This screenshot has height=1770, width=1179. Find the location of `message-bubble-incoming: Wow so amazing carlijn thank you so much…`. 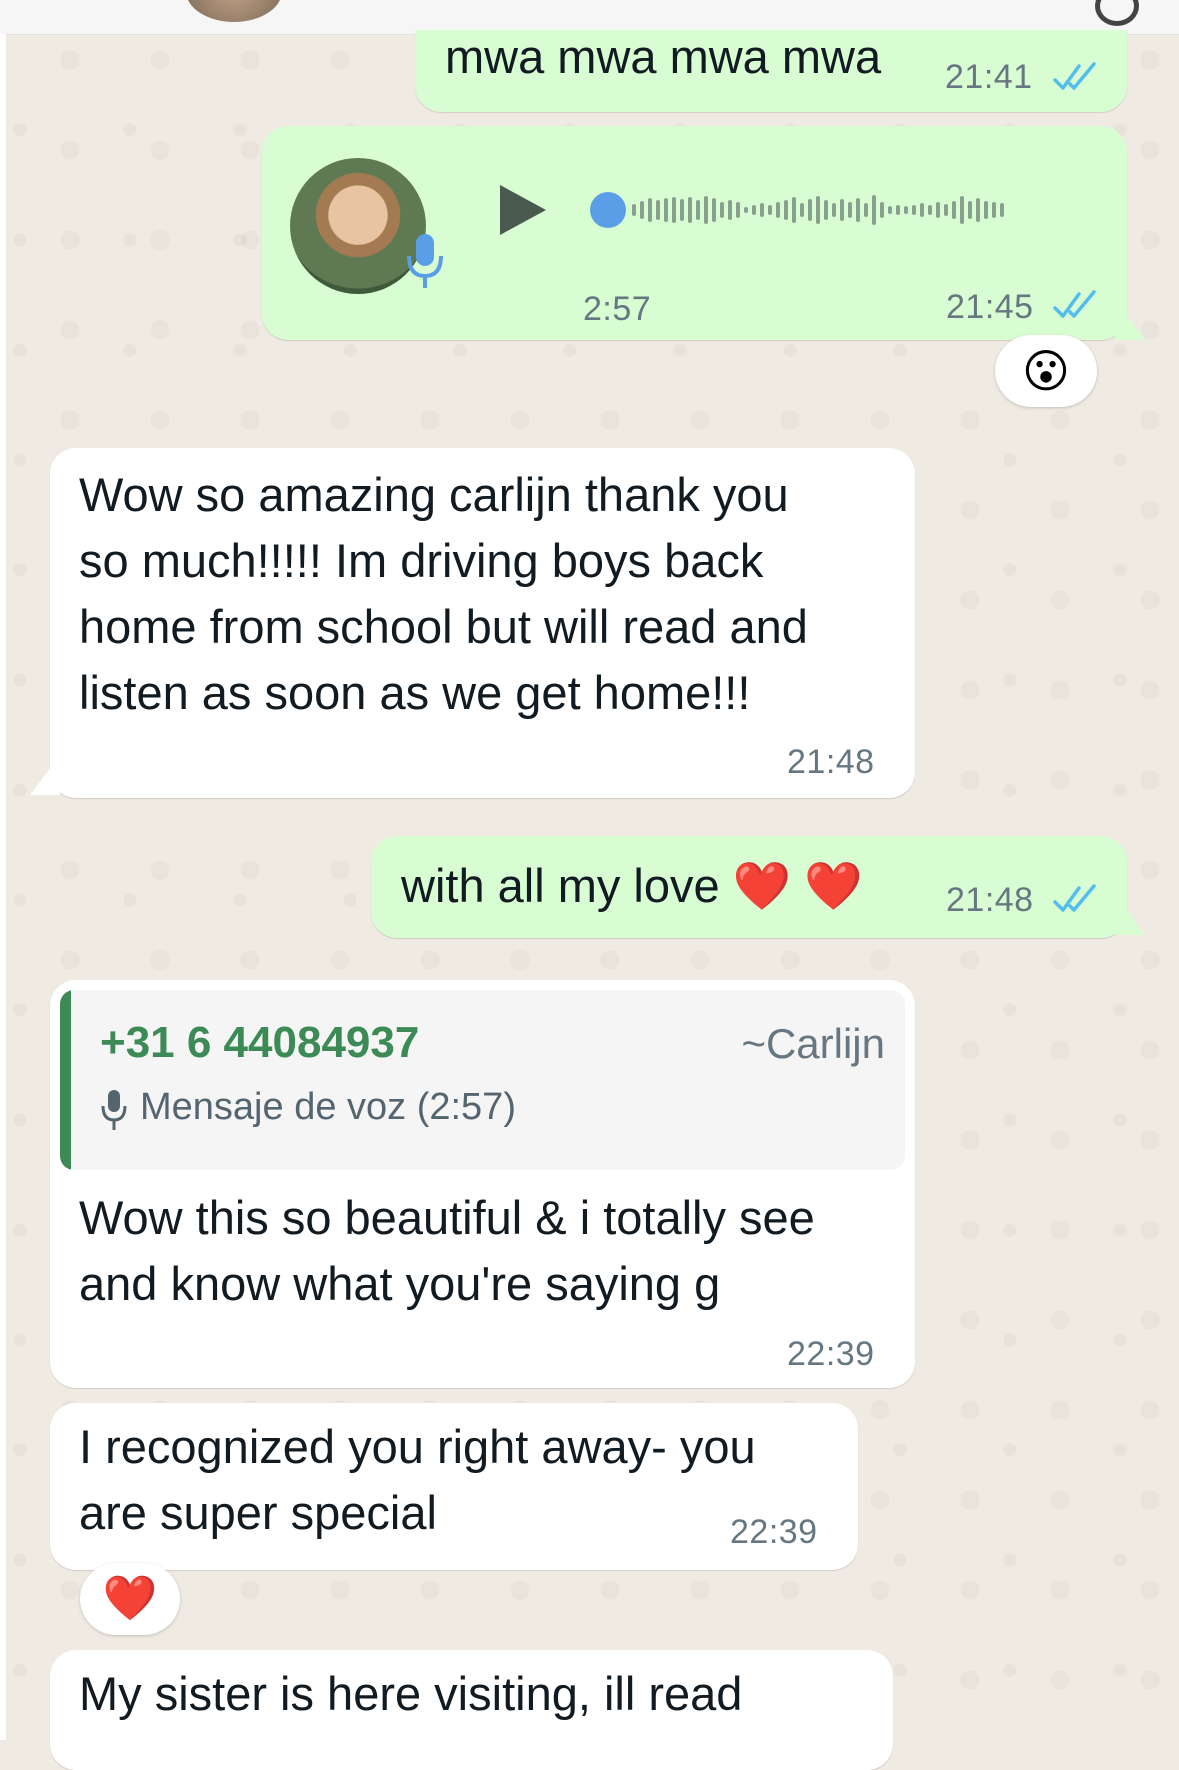

message-bubble-incoming: Wow so amazing carlijn thank you so much… is located at coordinates (482, 623).